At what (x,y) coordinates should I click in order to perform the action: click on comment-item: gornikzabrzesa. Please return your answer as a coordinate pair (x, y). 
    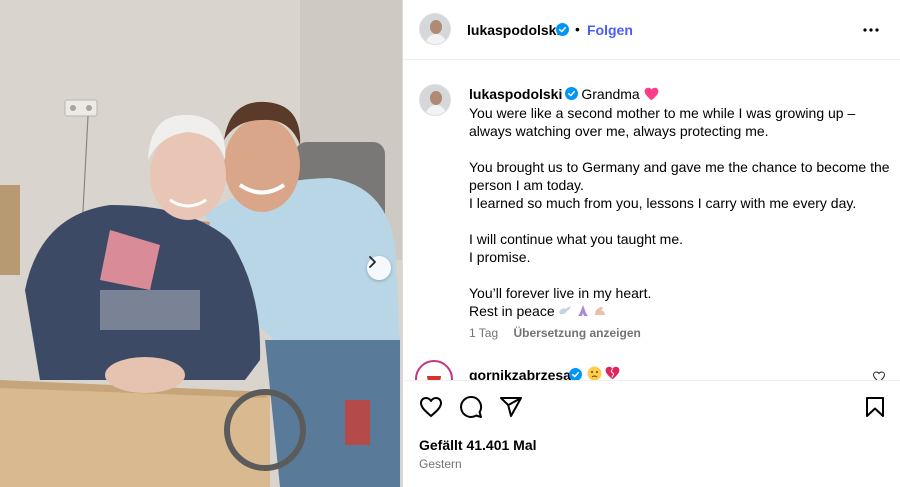
    Looking at the image, I should click on (651, 368).